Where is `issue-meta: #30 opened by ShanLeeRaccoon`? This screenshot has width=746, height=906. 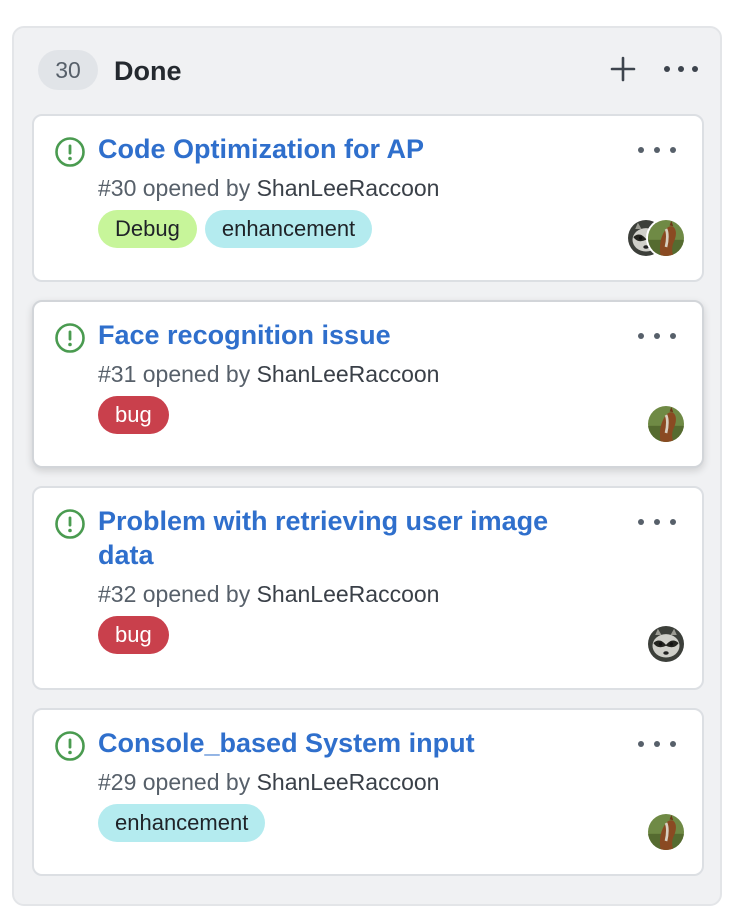 issue-meta: #30 opened by ShanLeeRaccoon is located at coordinates (268, 188).